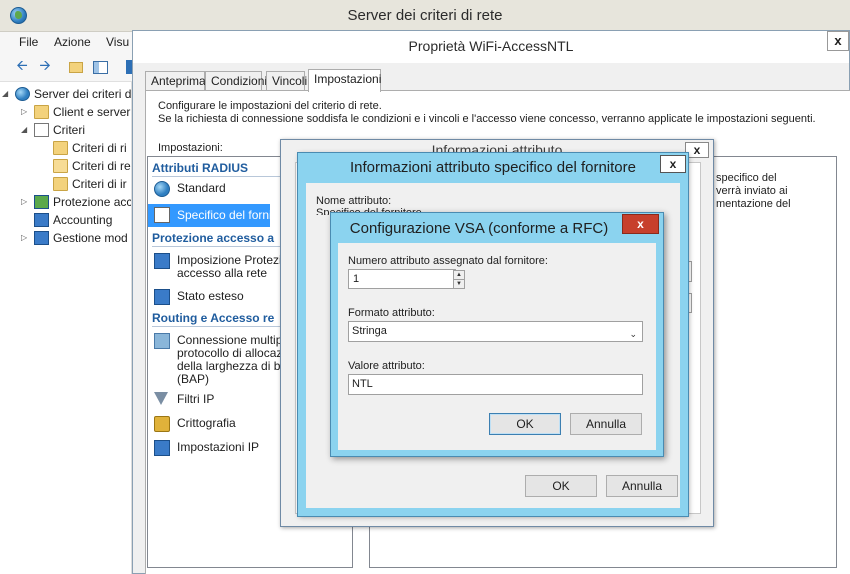 This screenshot has width=850, height=574. What do you see at coordinates (101, 166) in the screenshot?
I see `tree-item-label: Criteri di re` at bounding box center [101, 166].